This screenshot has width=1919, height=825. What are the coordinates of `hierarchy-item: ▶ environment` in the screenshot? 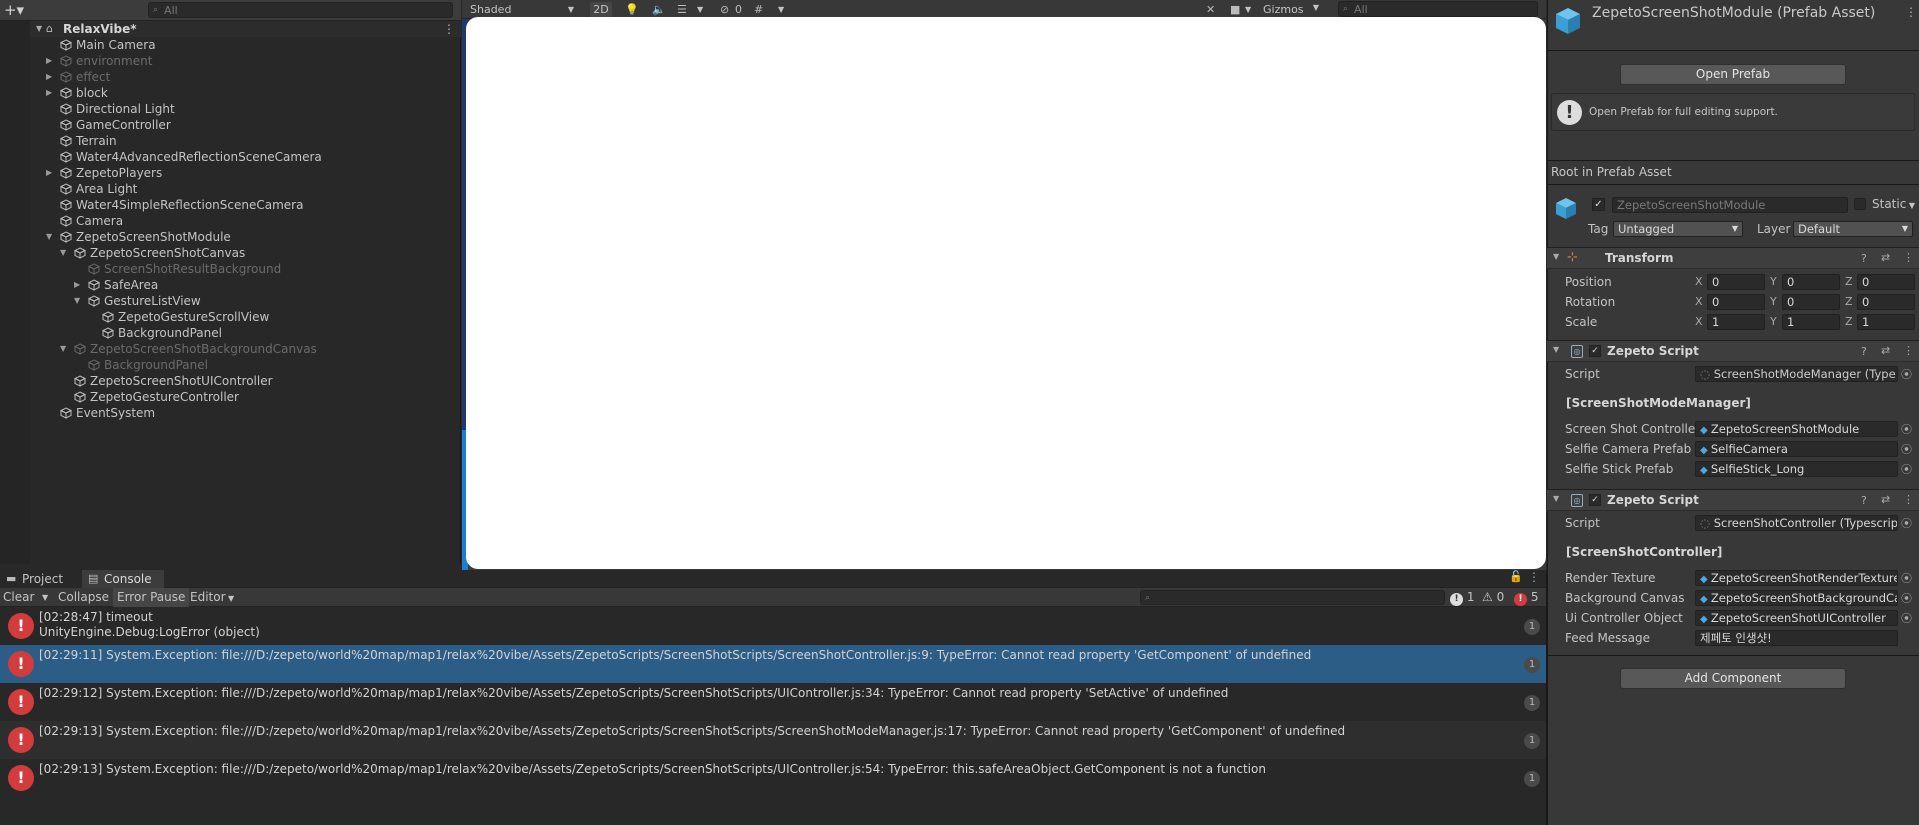 It's located at (230, 61).